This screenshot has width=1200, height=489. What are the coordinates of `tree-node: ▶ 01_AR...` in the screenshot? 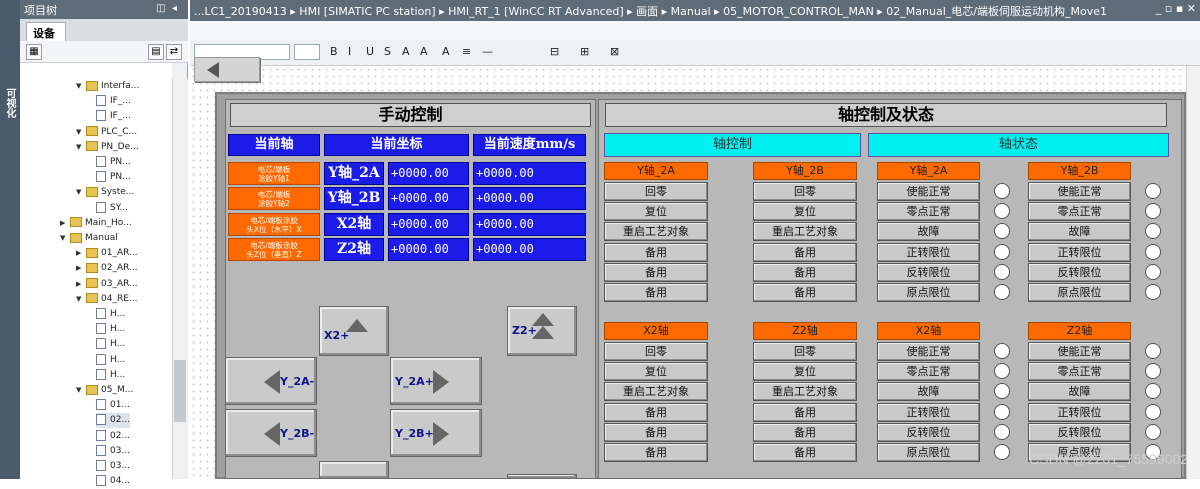 It's located at (107, 253).